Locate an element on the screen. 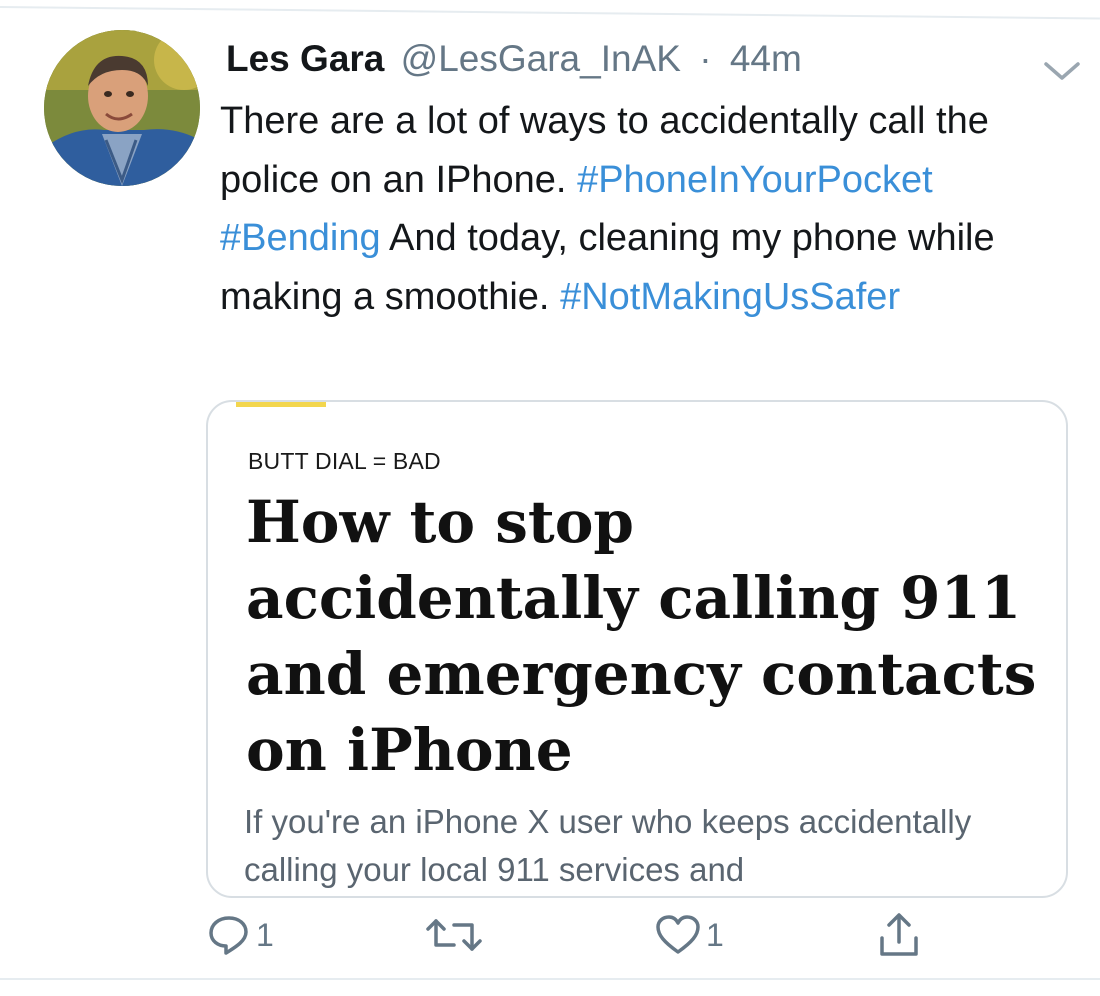 This screenshot has width=1100, height=996. top-divider is located at coordinates (550, 13).